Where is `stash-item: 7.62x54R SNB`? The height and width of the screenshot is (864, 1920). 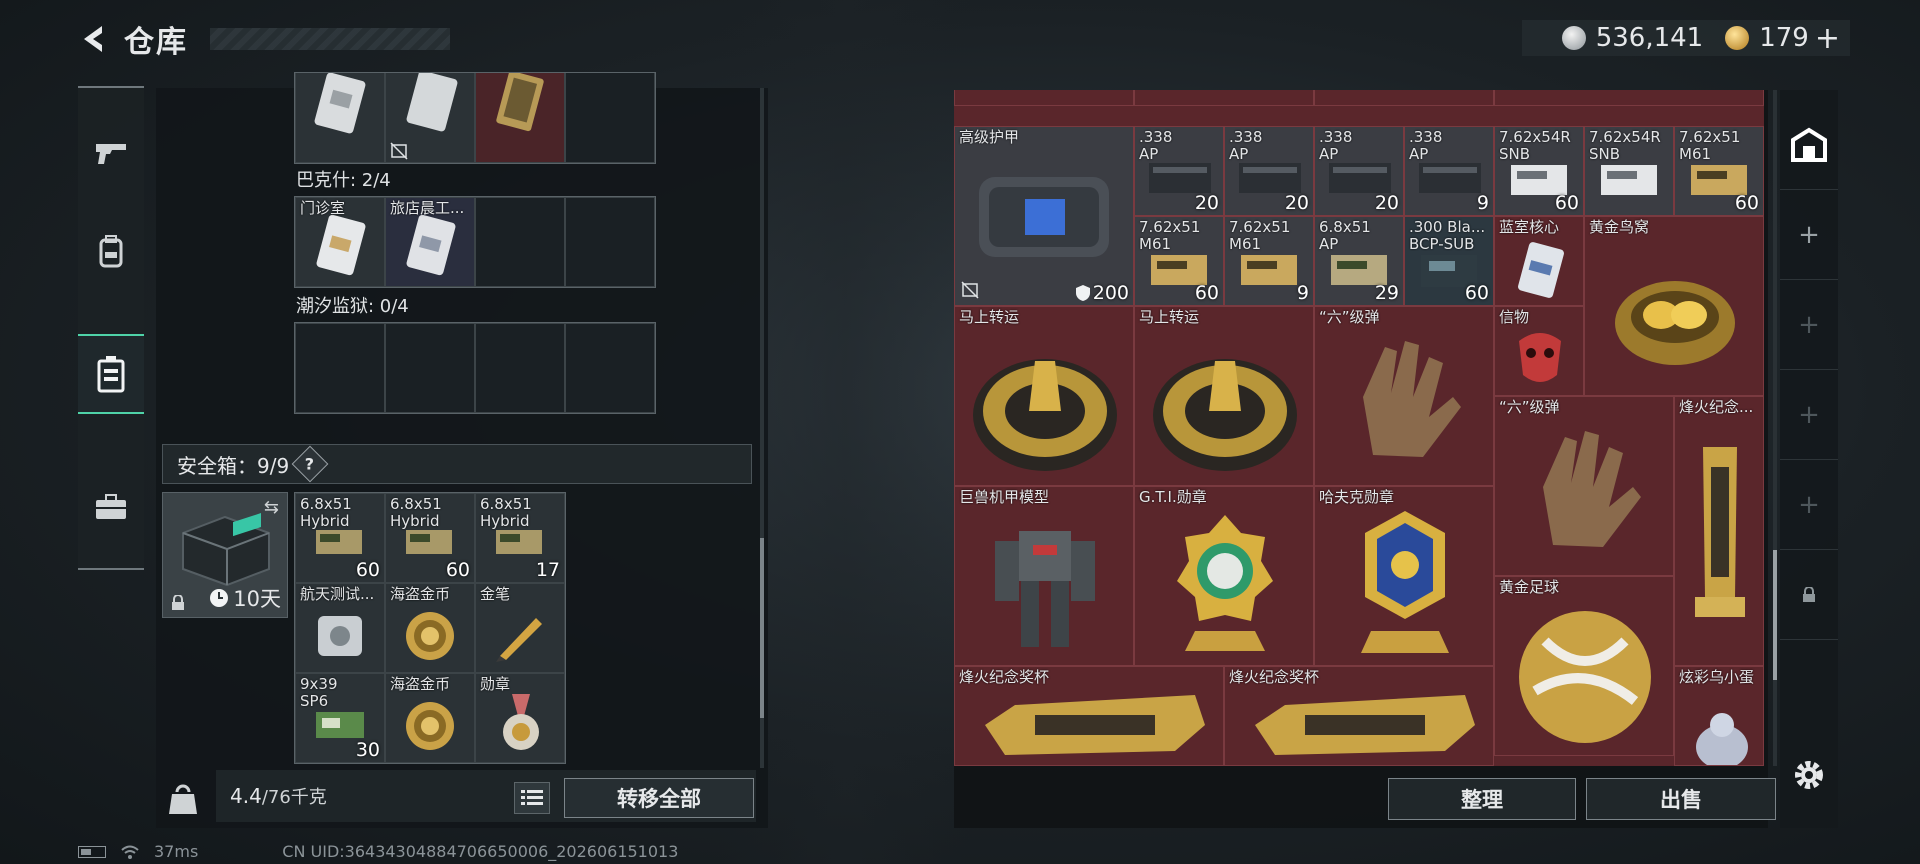
stash-item: 7.62x54R SNB is located at coordinates (1629, 171).